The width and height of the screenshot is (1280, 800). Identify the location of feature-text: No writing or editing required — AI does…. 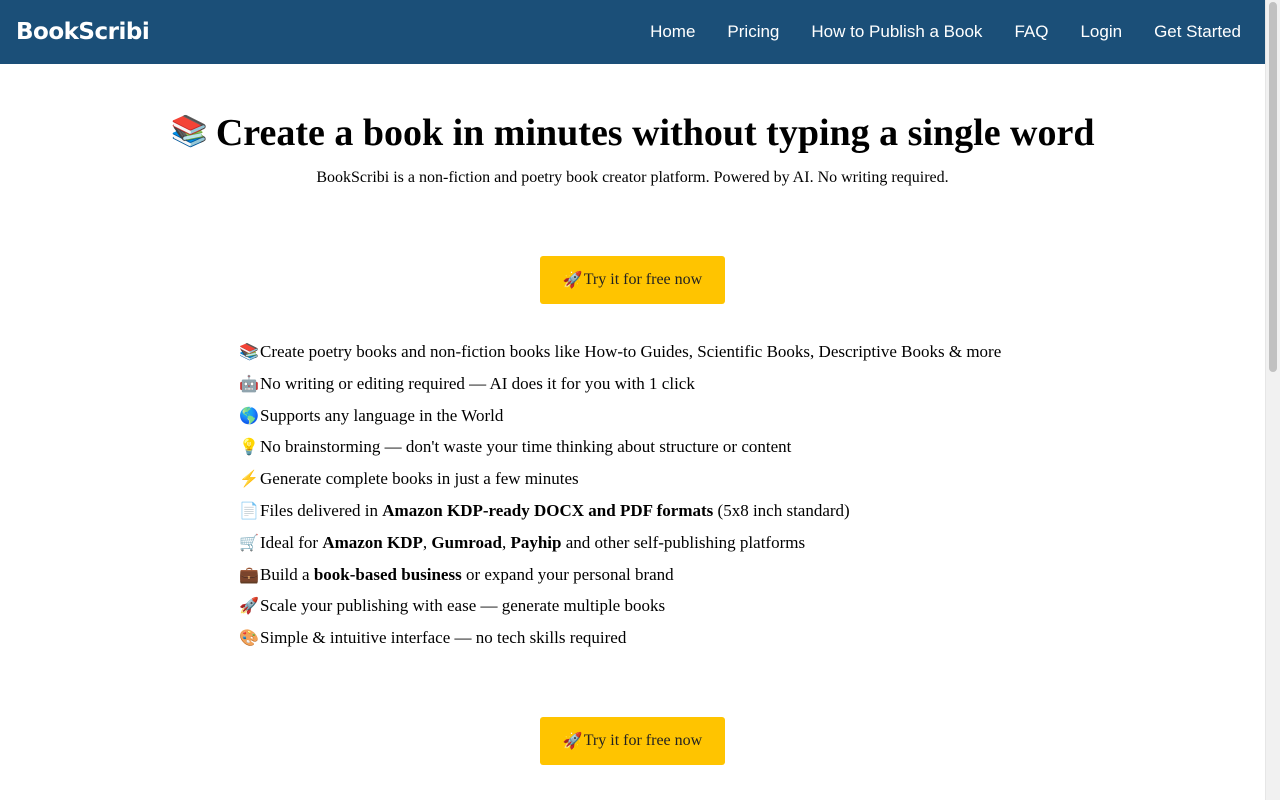
(477, 383).